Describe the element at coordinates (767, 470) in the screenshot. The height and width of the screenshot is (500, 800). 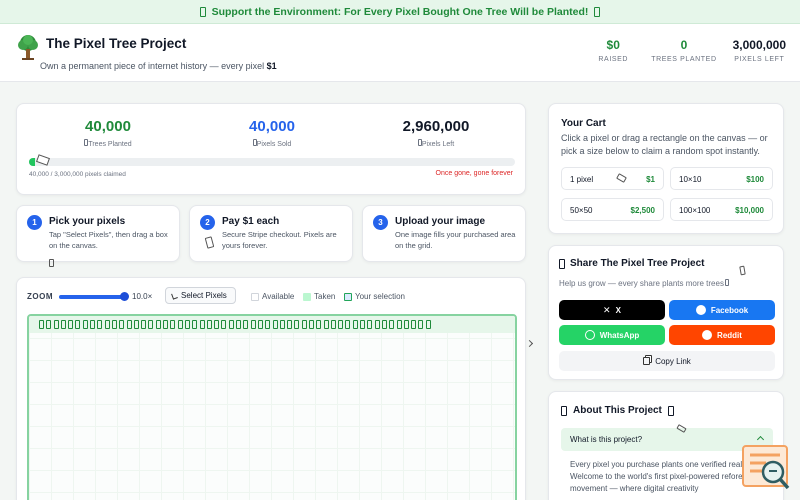
I see `help-chat-icon` at that location.